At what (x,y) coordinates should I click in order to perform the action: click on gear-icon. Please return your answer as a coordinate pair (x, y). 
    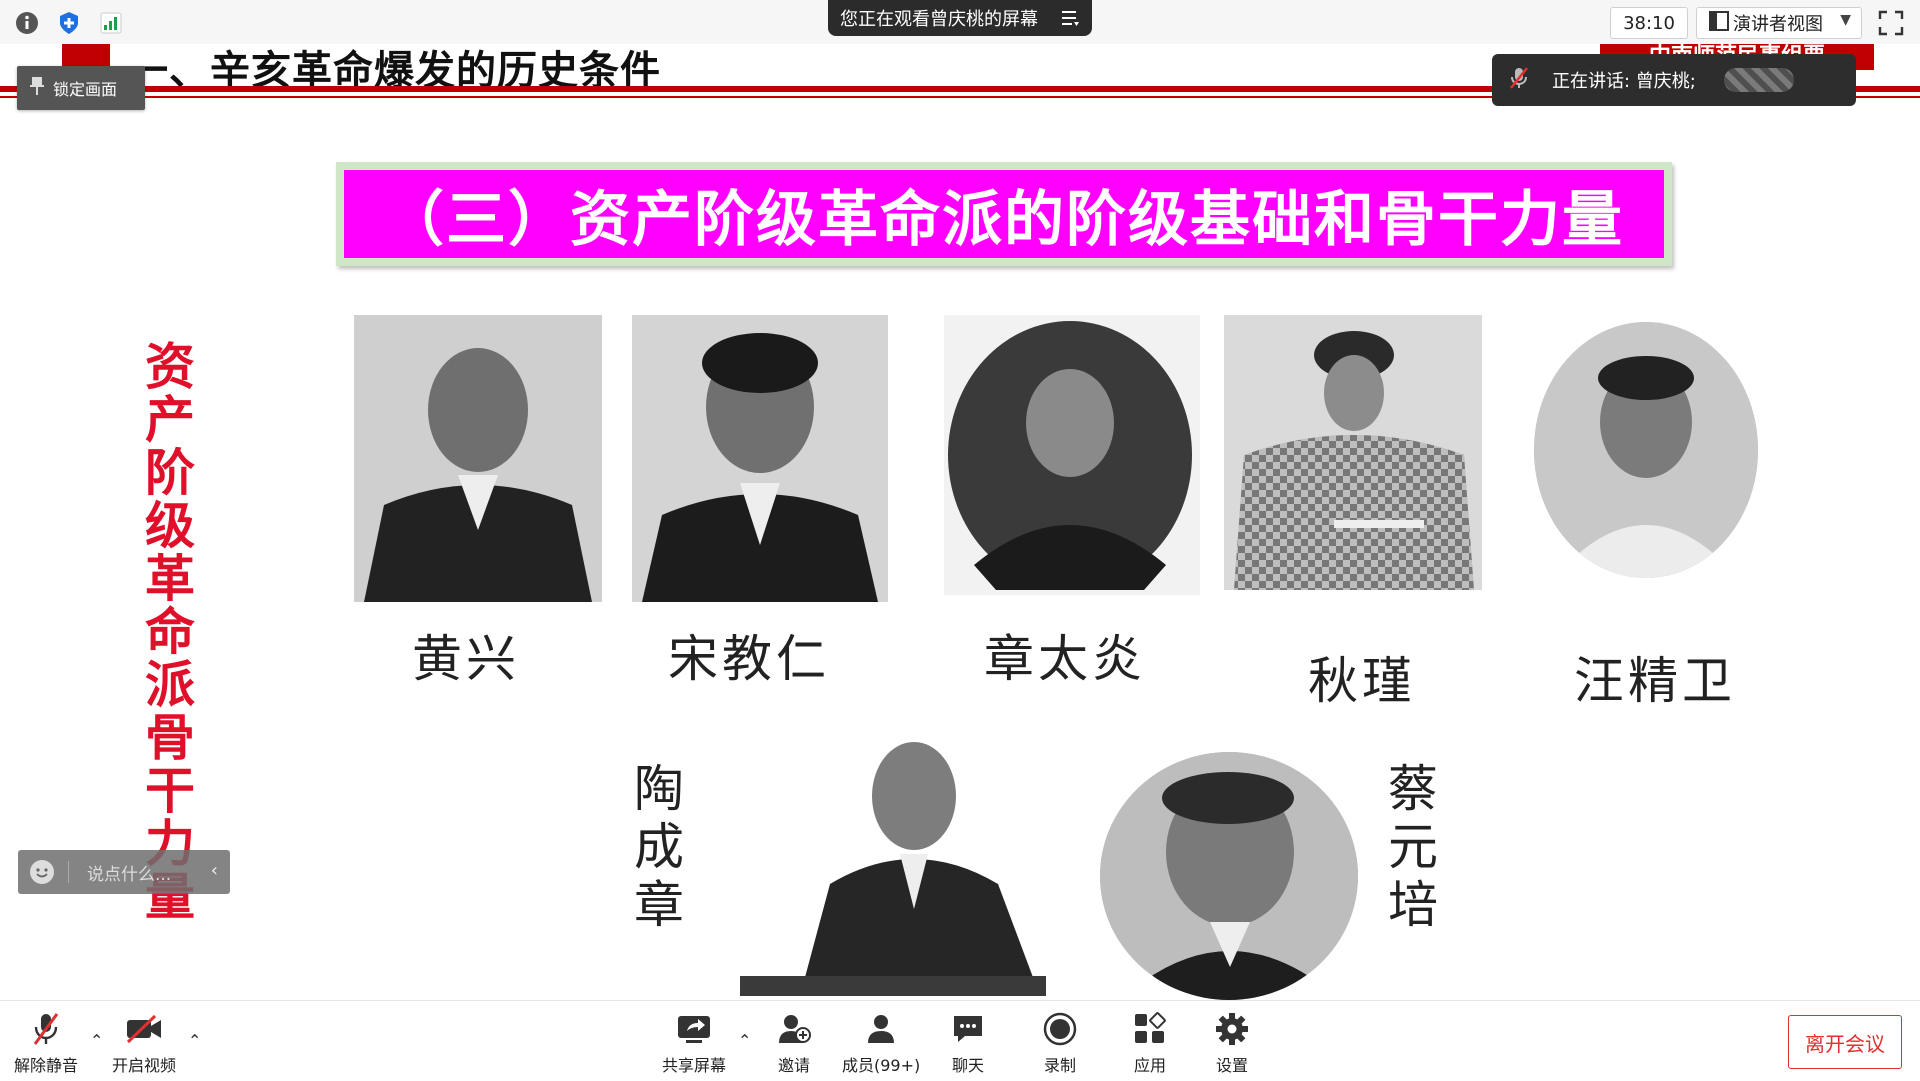
    Looking at the image, I should click on (1232, 1029).